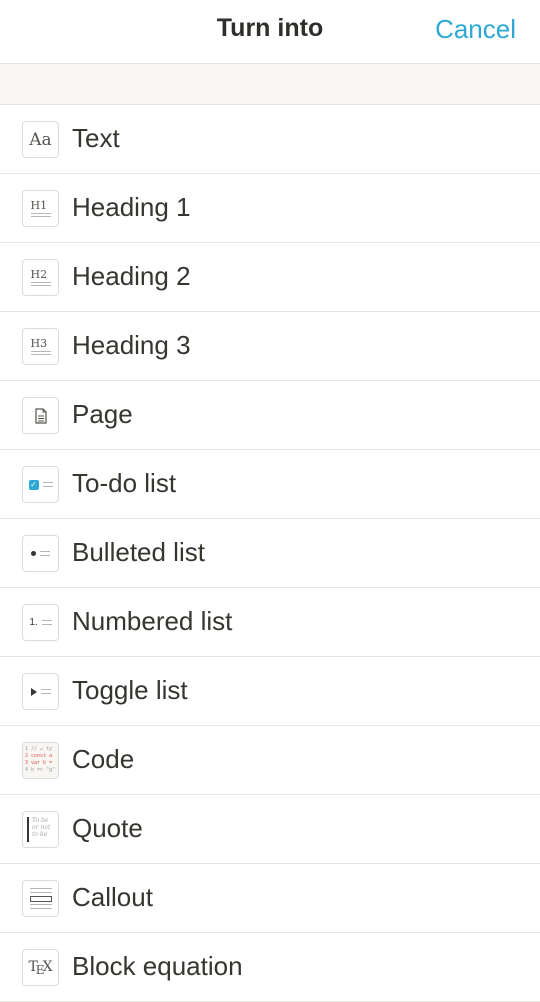 The width and height of the screenshot is (540, 1002). Describe the element at coordinates (270, 967) in the screenshot. I see `turn-into-item-block-equation: TEX Block equation` at that location.